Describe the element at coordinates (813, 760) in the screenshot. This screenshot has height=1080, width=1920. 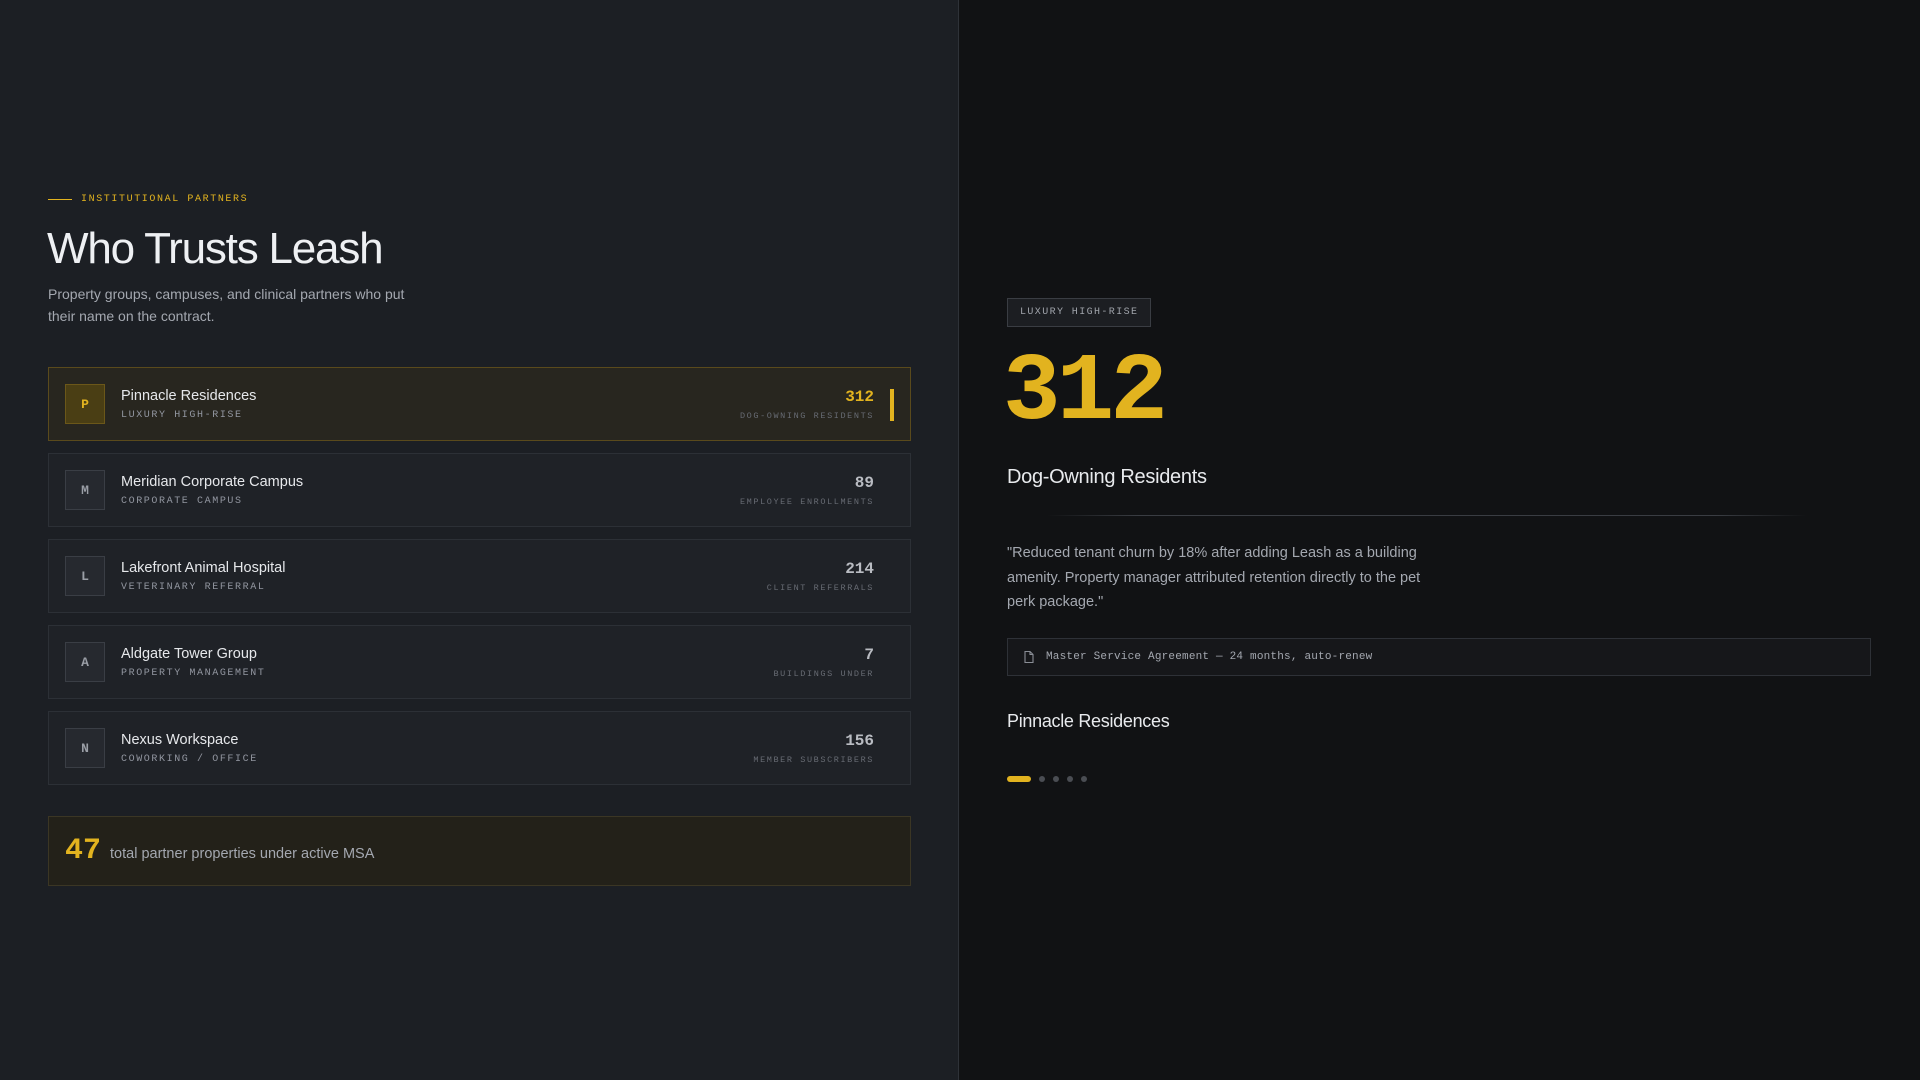
I see `partner-metric-label: MEMBER SUBSCRIBERS` at that location.